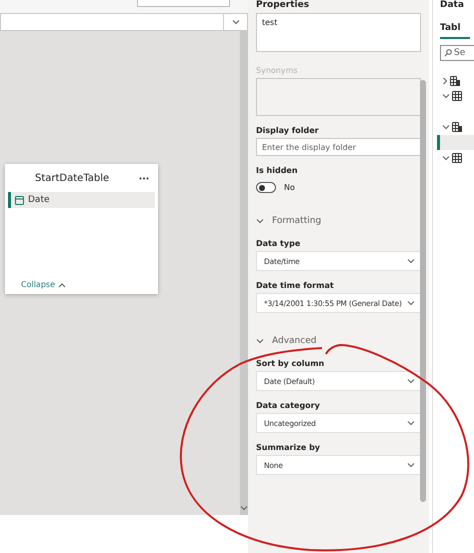  Describe the element at coordinates (338, 32) in the screenshot. I see `description-field: test` at that location.